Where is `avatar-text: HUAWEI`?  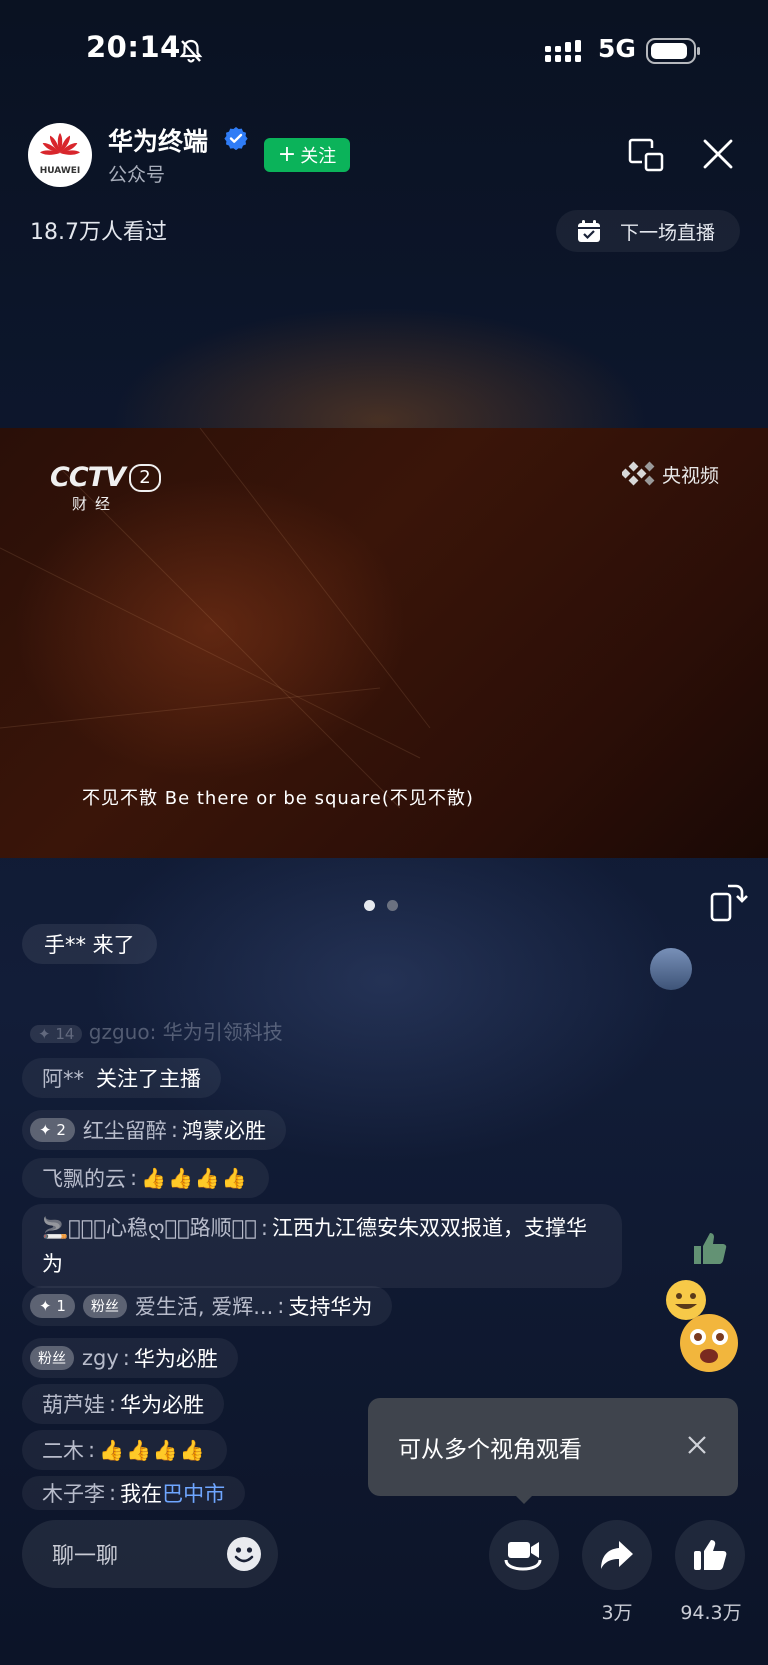
avatar-text: HUAWEI is located at coordinates (60, 171).